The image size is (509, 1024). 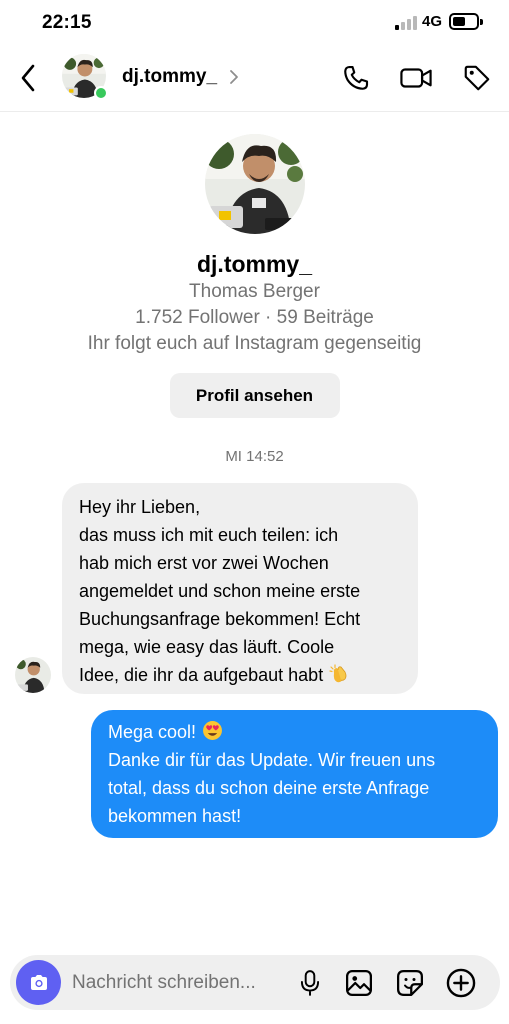 What do you see at coordinates (67, 22) in the screenshot?
I see `status-time: 22:15` at bounding box center [67, 22].